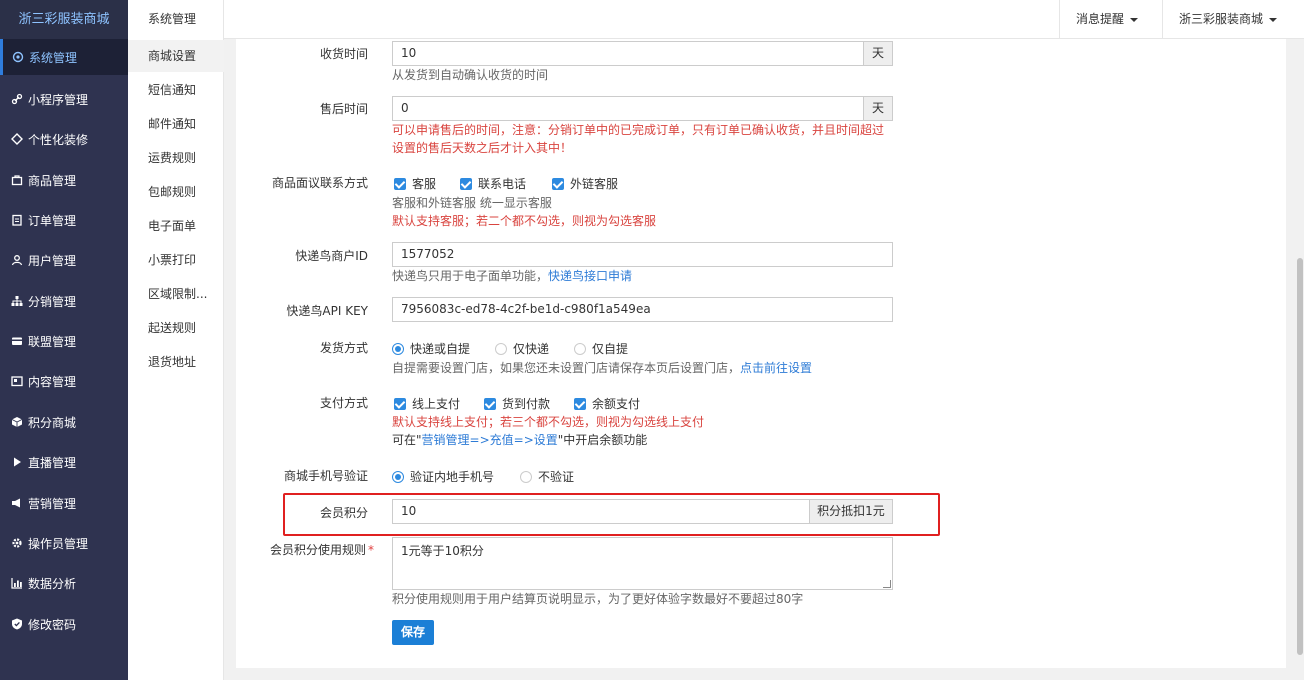  I want to click on kdn-id-input: 1577052, so click(642, 254).